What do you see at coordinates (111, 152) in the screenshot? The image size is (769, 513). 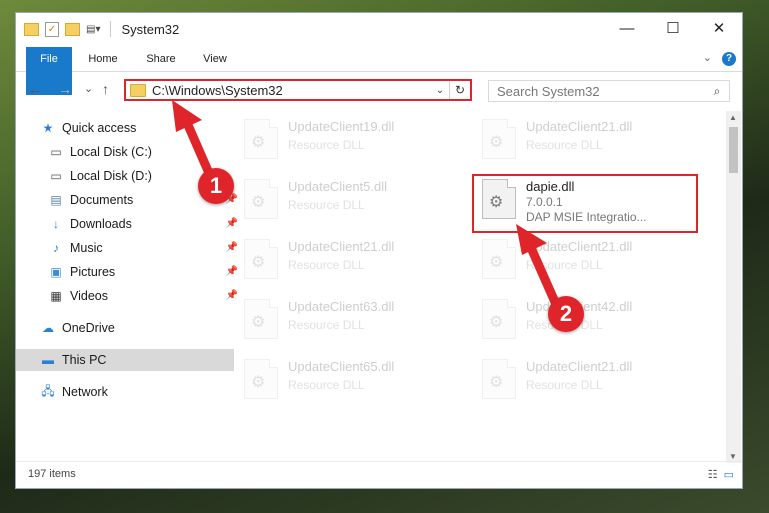 I see `sidebar-item-label: Local Disk (C:)` at bounding box center [111, 152].